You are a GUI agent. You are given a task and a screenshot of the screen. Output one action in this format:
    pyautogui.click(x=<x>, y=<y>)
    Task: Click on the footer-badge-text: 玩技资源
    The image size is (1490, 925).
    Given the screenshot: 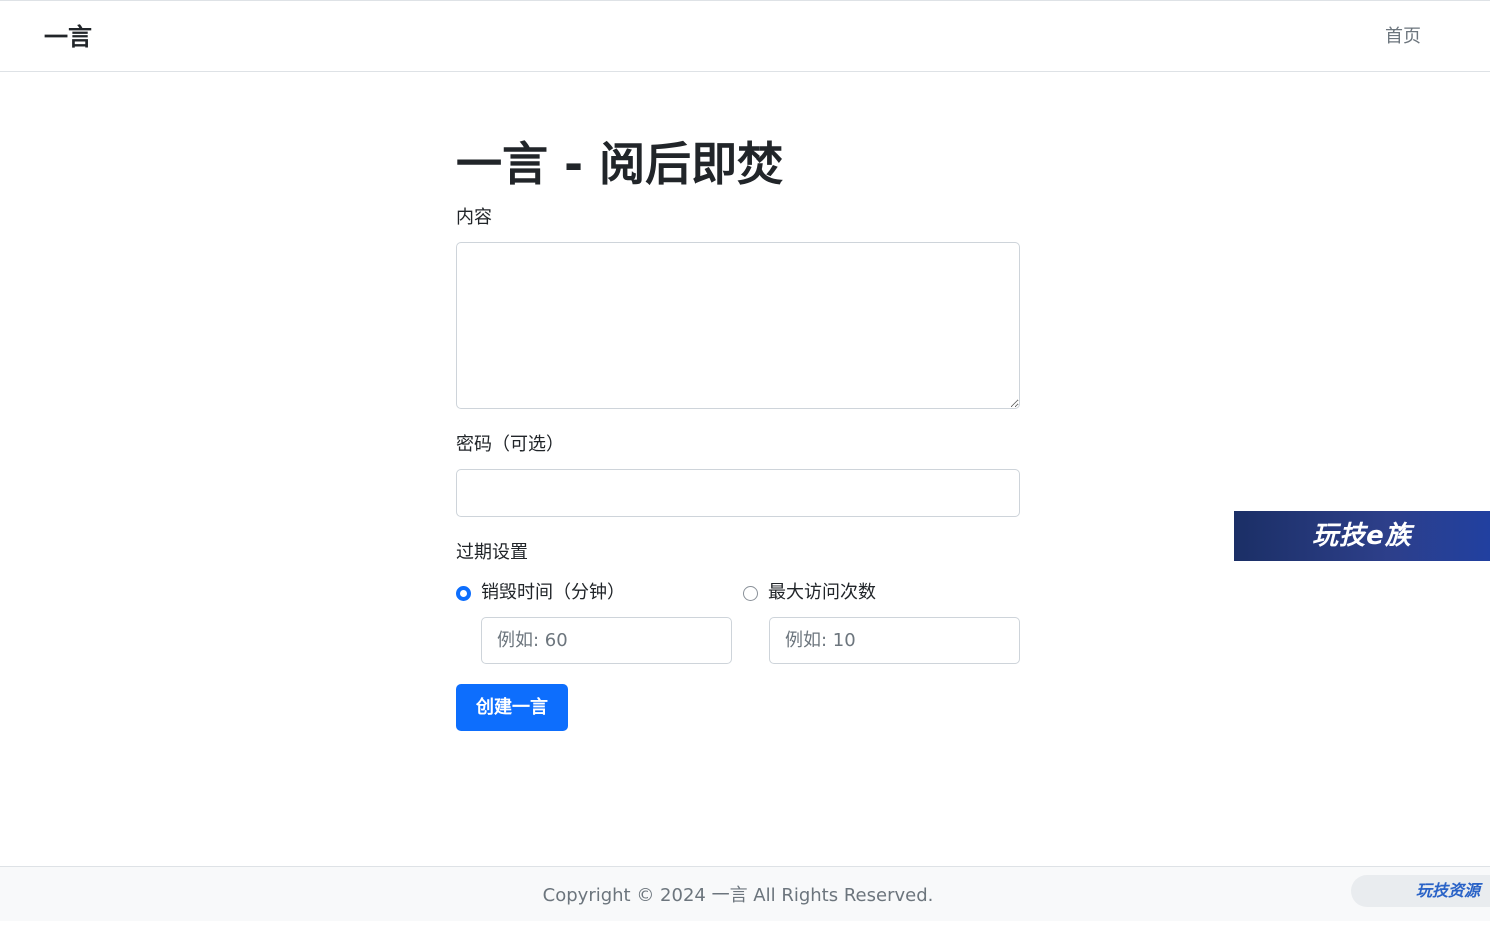 What is the action you would take?
    pyautogui.click(x=1447, y=890)
    